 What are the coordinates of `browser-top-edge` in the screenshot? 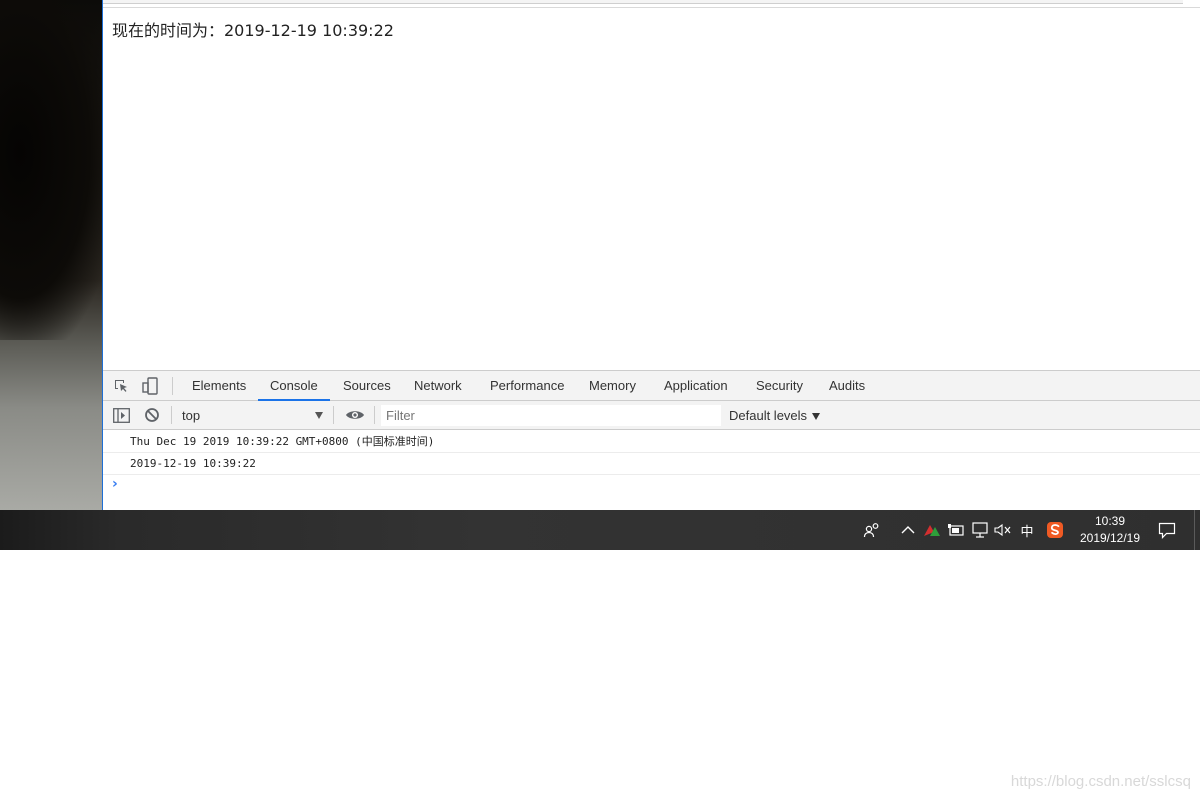 It's located at (651, 4).